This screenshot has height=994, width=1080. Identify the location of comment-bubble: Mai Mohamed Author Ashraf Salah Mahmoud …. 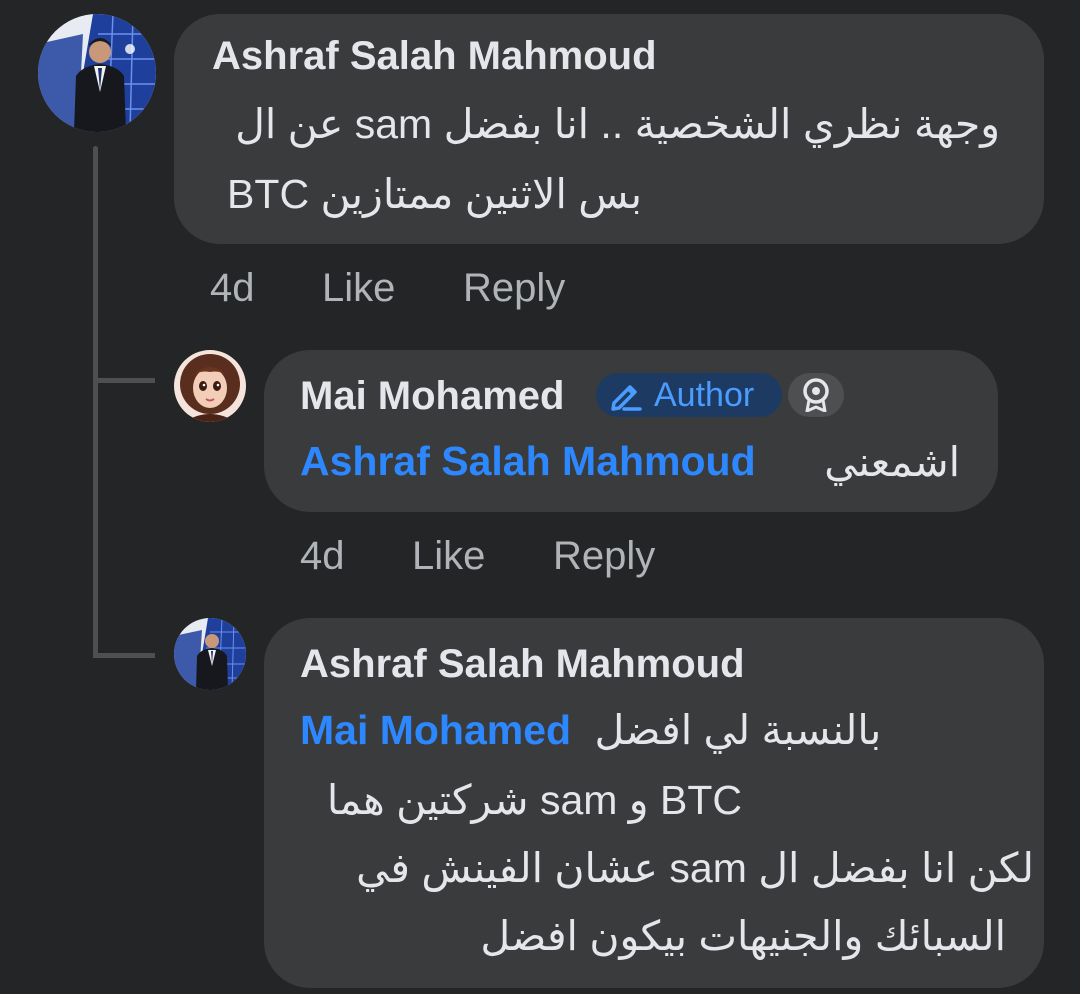
(631, 431).